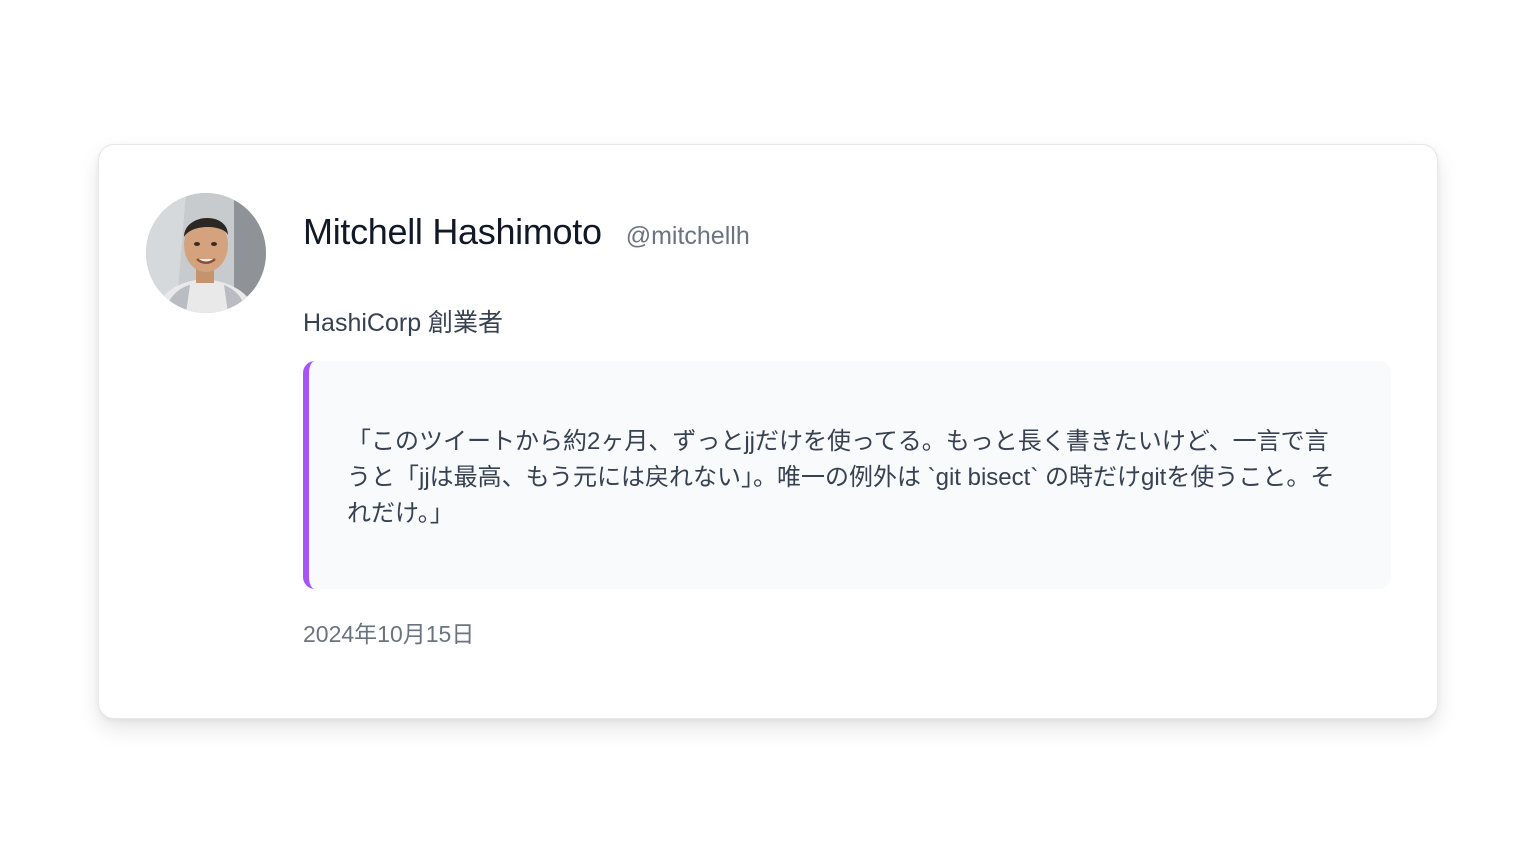 The image size is (1536, 864). Describe the element at coordinates (688, 236) in the screenshot. I see `author-handle: @mitchellh` at that location.